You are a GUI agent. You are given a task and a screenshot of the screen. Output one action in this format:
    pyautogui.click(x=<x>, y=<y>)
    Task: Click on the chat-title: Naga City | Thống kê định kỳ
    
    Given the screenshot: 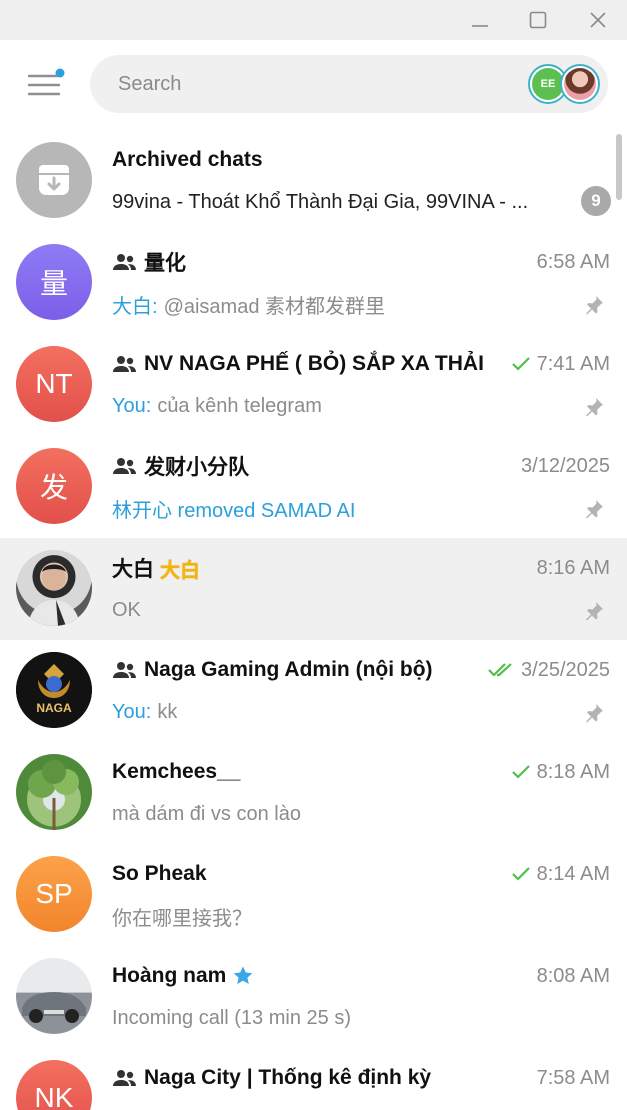 What is the action you would take?
    pyautogui.click(x=271, y=1078)
    